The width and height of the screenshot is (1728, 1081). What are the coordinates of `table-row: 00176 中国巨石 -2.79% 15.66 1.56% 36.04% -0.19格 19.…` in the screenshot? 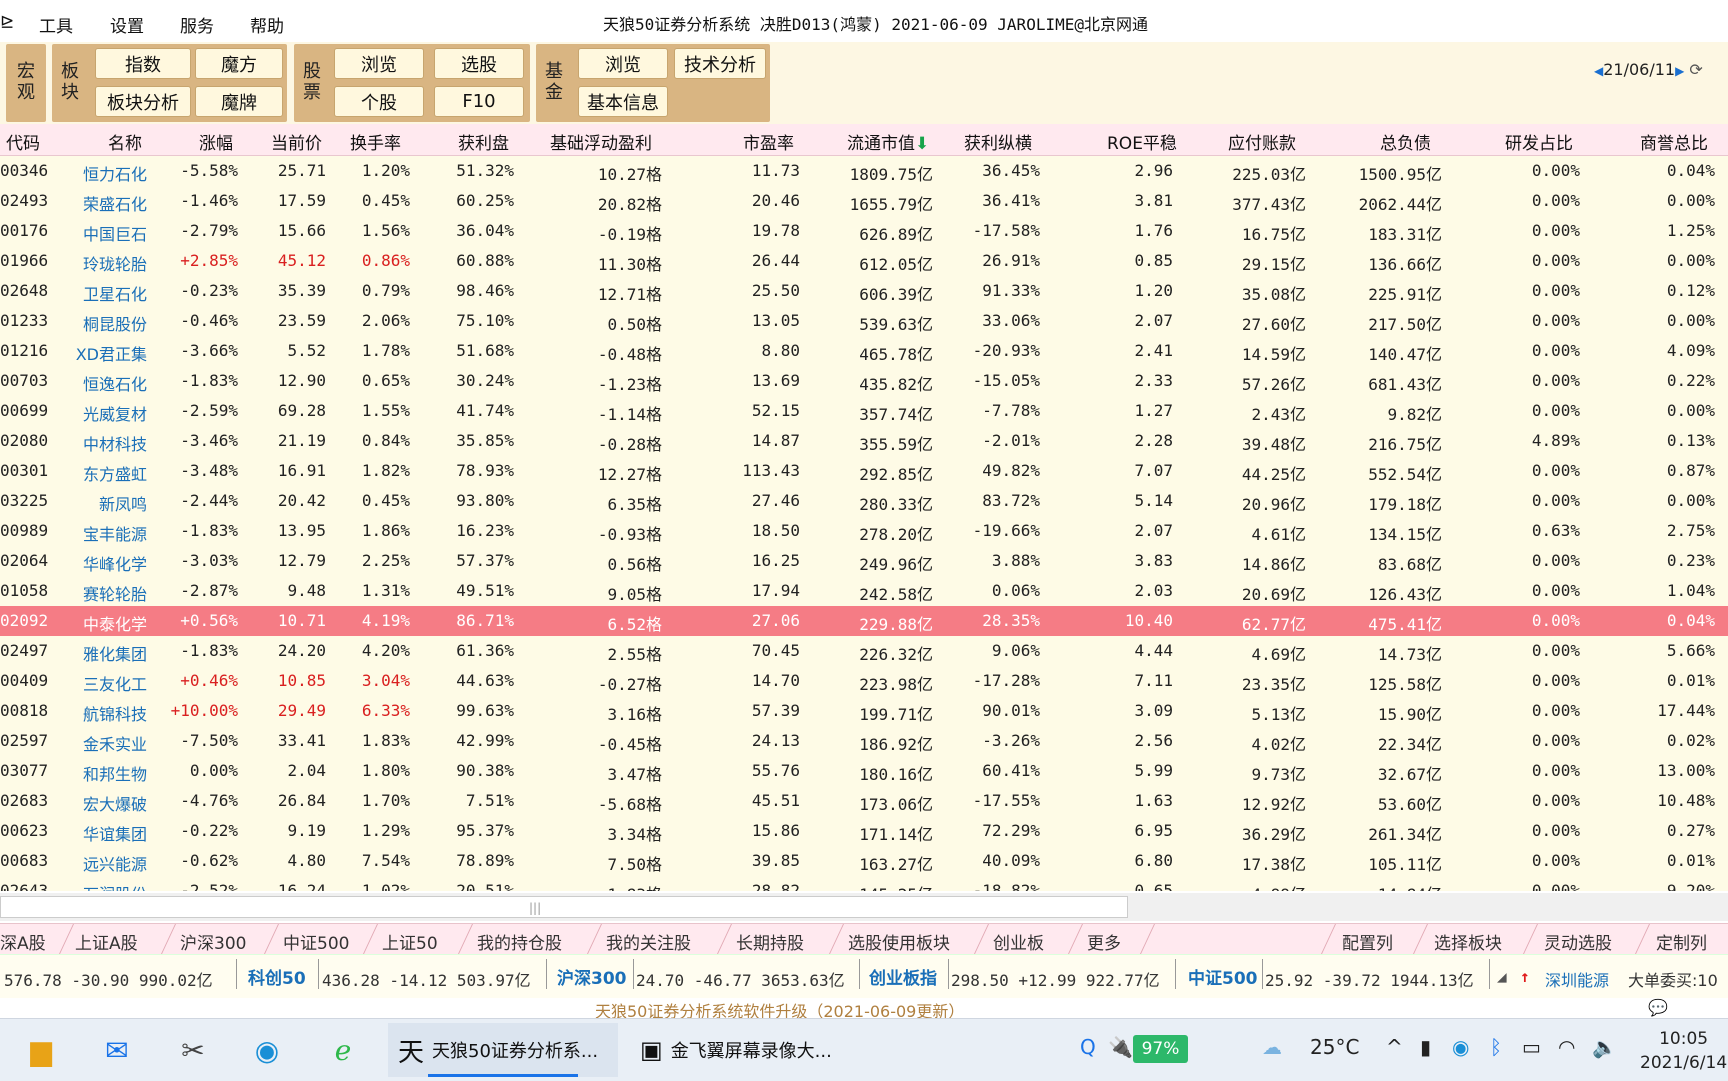 It's located at (864, 231).